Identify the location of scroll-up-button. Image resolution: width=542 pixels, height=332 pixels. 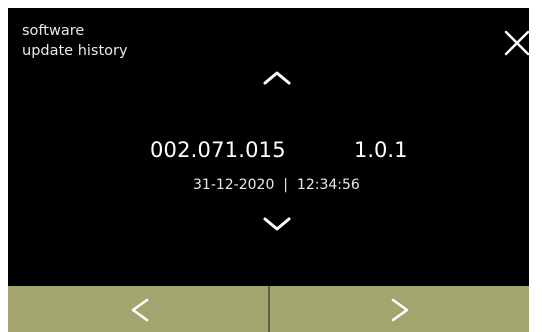
(277, 77).